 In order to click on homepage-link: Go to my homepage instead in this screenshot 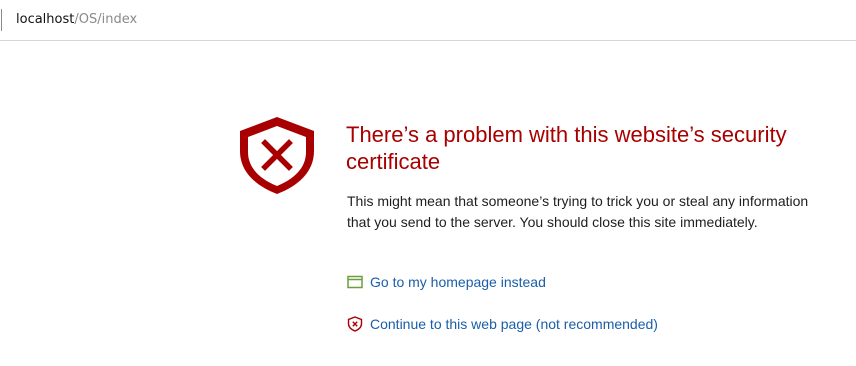, I will do `click(446, 282)`.